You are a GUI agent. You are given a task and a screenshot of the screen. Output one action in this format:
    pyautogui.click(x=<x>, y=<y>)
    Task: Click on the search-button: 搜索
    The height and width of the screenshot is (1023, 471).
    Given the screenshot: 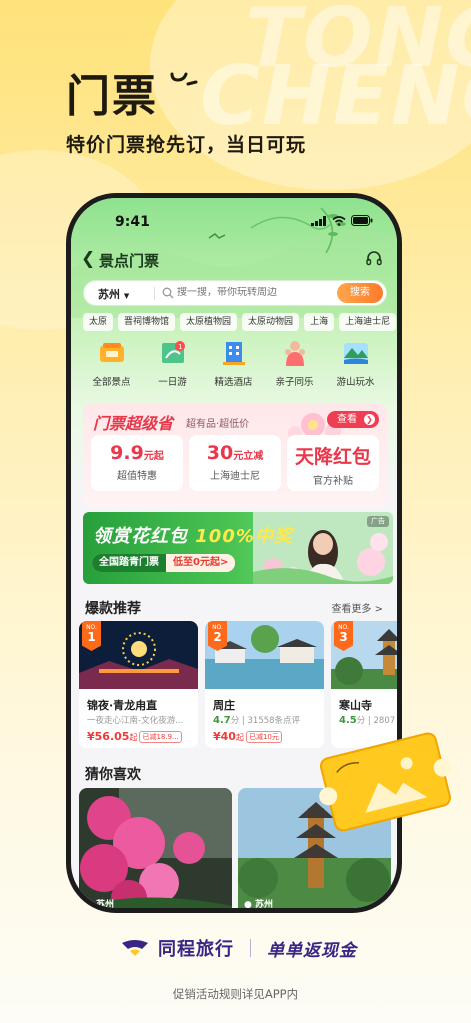 What is the action you would take?
    pyautogui.click(x=360, y=293)
    